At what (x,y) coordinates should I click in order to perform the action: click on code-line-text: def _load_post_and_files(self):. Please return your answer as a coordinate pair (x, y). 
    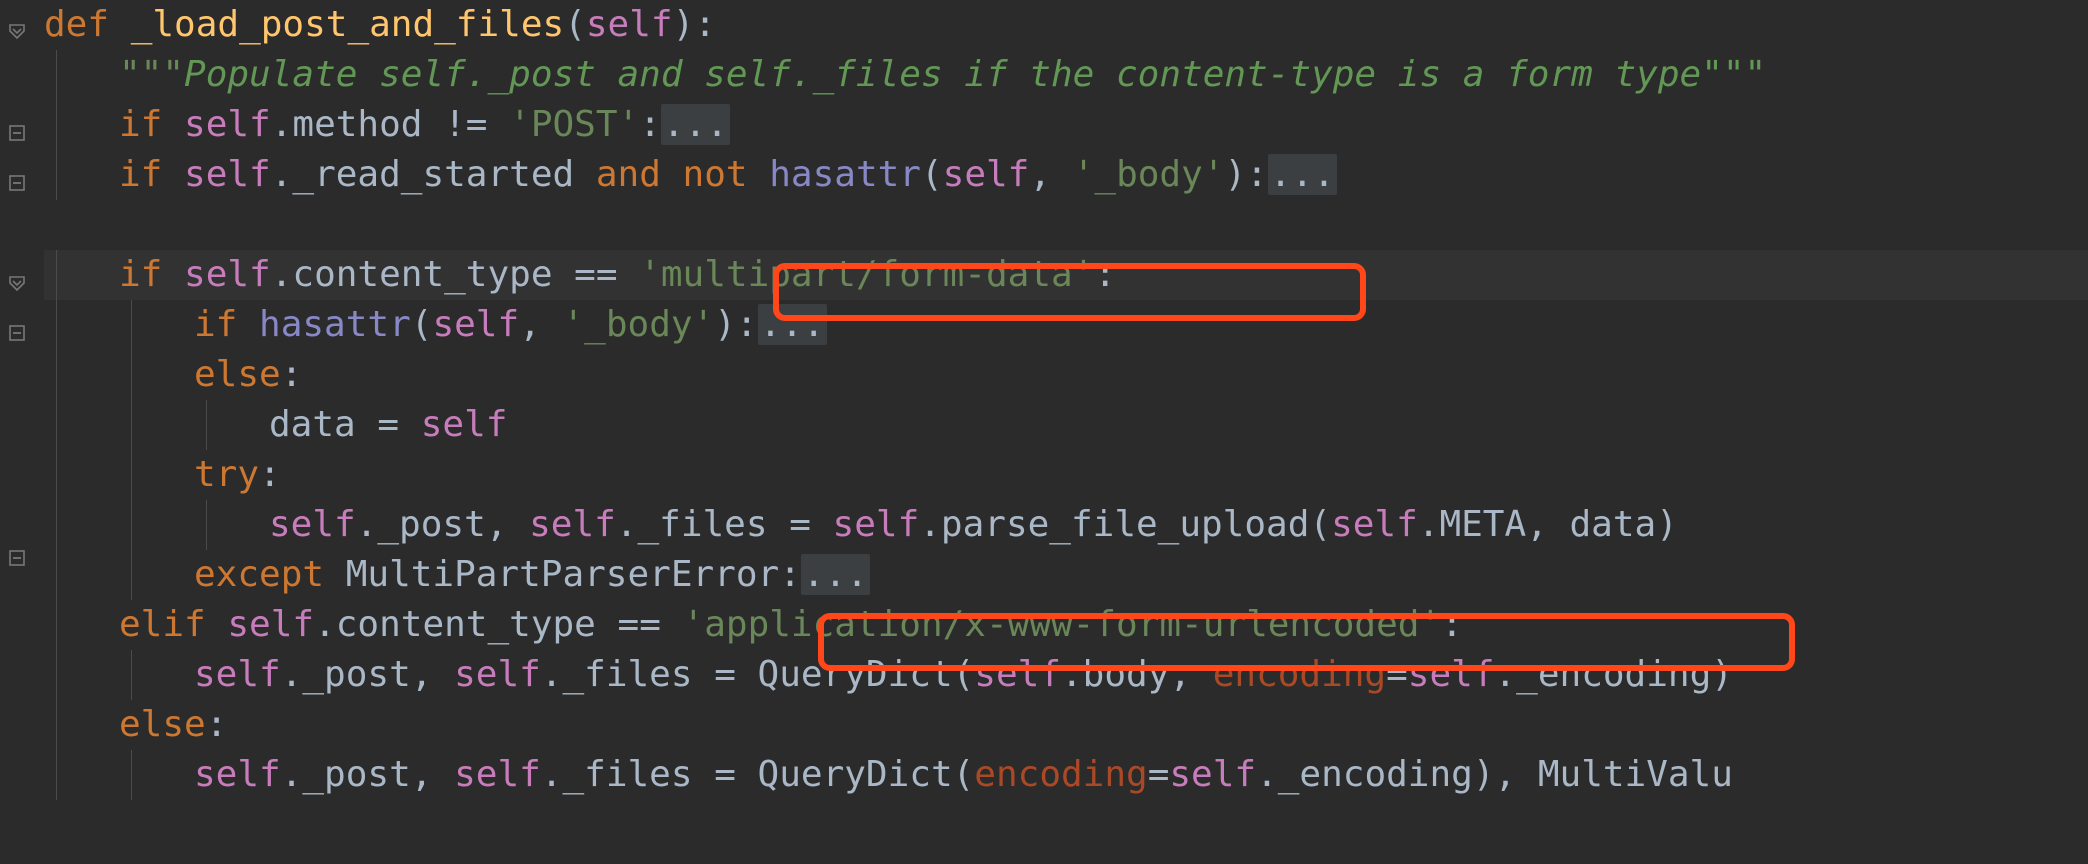
    Looking at the image, I should click on (380, 24).